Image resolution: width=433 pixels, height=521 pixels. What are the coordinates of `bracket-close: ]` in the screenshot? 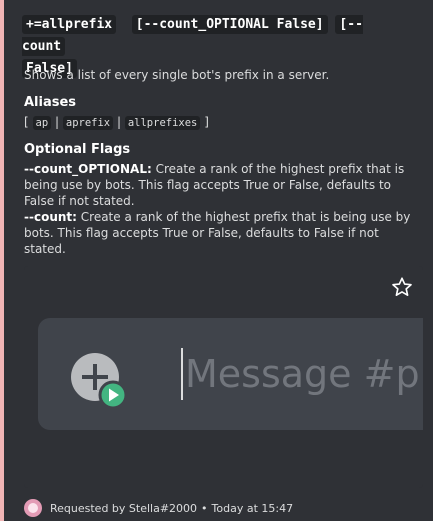 It's located at (206, 122).